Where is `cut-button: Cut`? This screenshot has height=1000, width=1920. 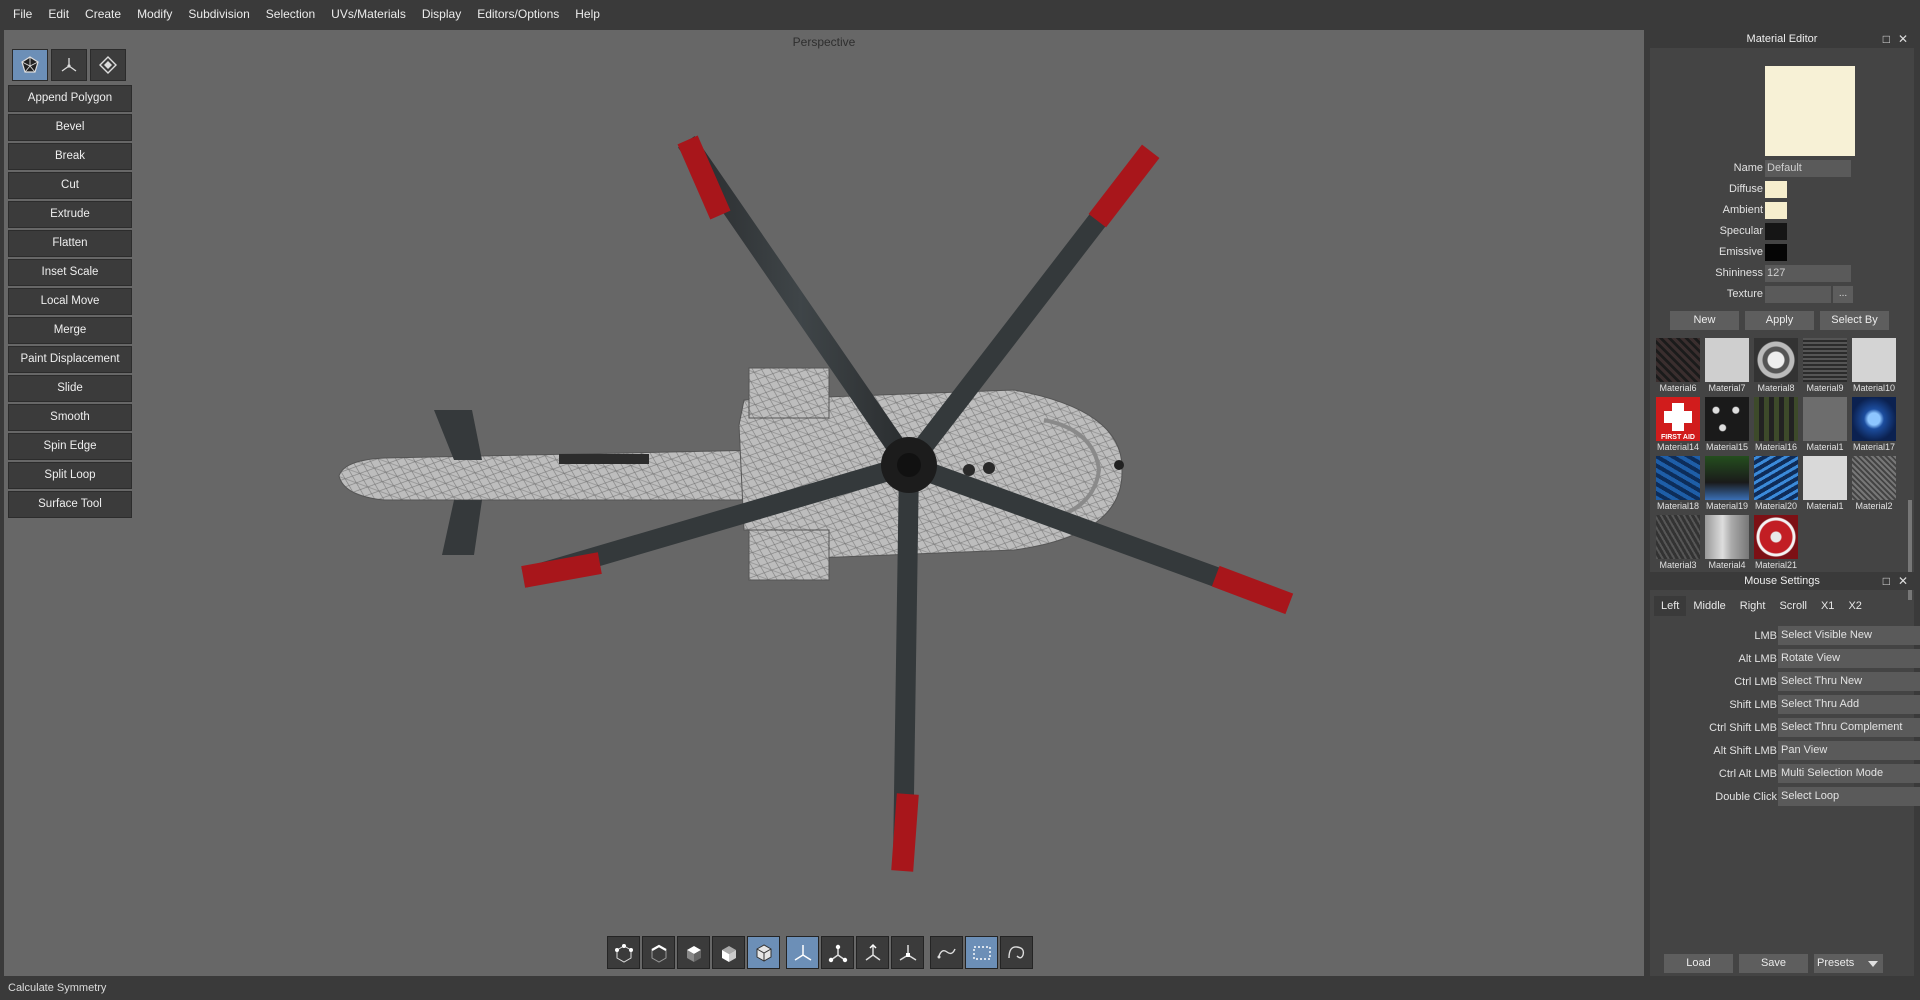
cut-button: Cut is located at coordinates (70, 185).